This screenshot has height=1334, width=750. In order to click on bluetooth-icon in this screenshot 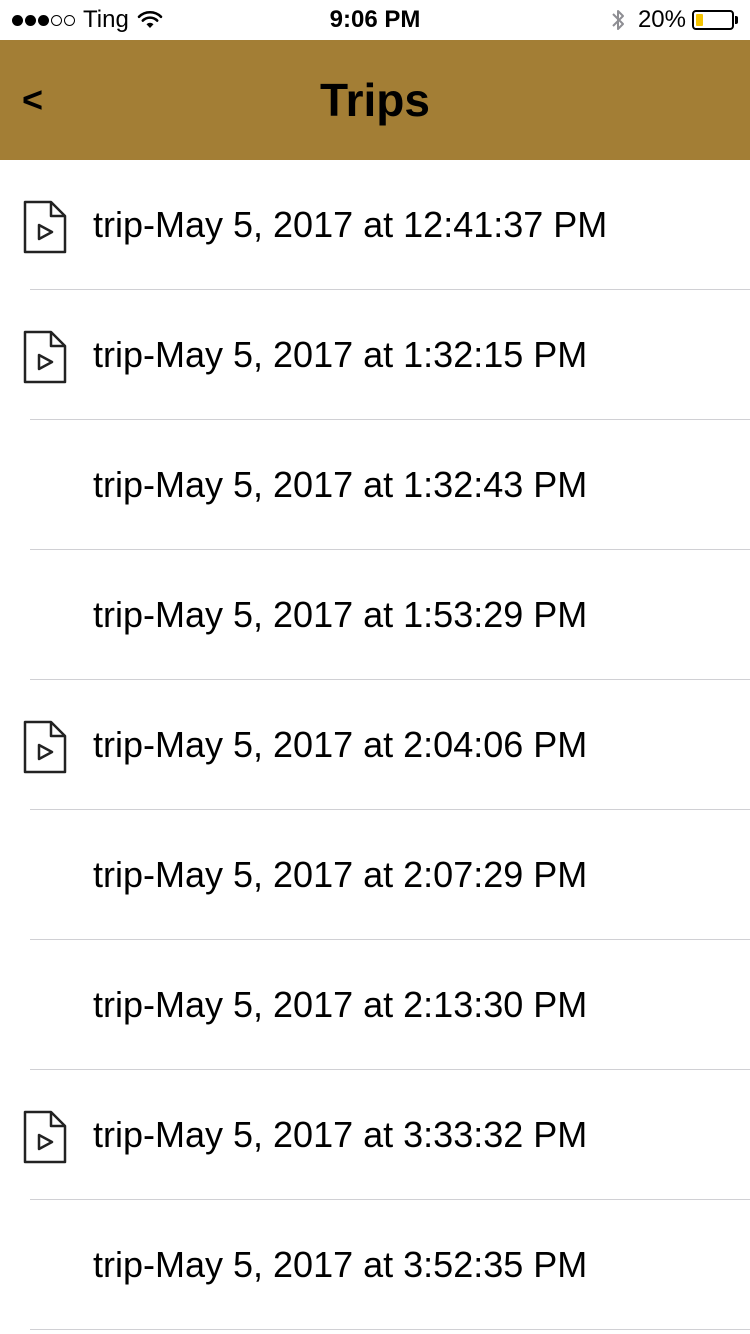, I will do `click(618, 20)`.